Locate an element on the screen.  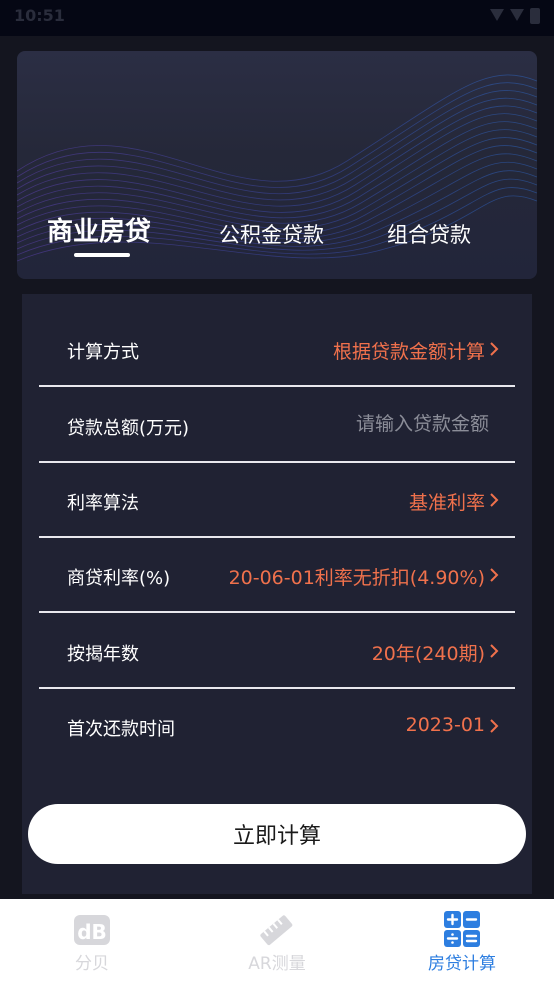
calc-method-row: 计算方式 根据贷款金额计算 is located at coordinates (277, 349).